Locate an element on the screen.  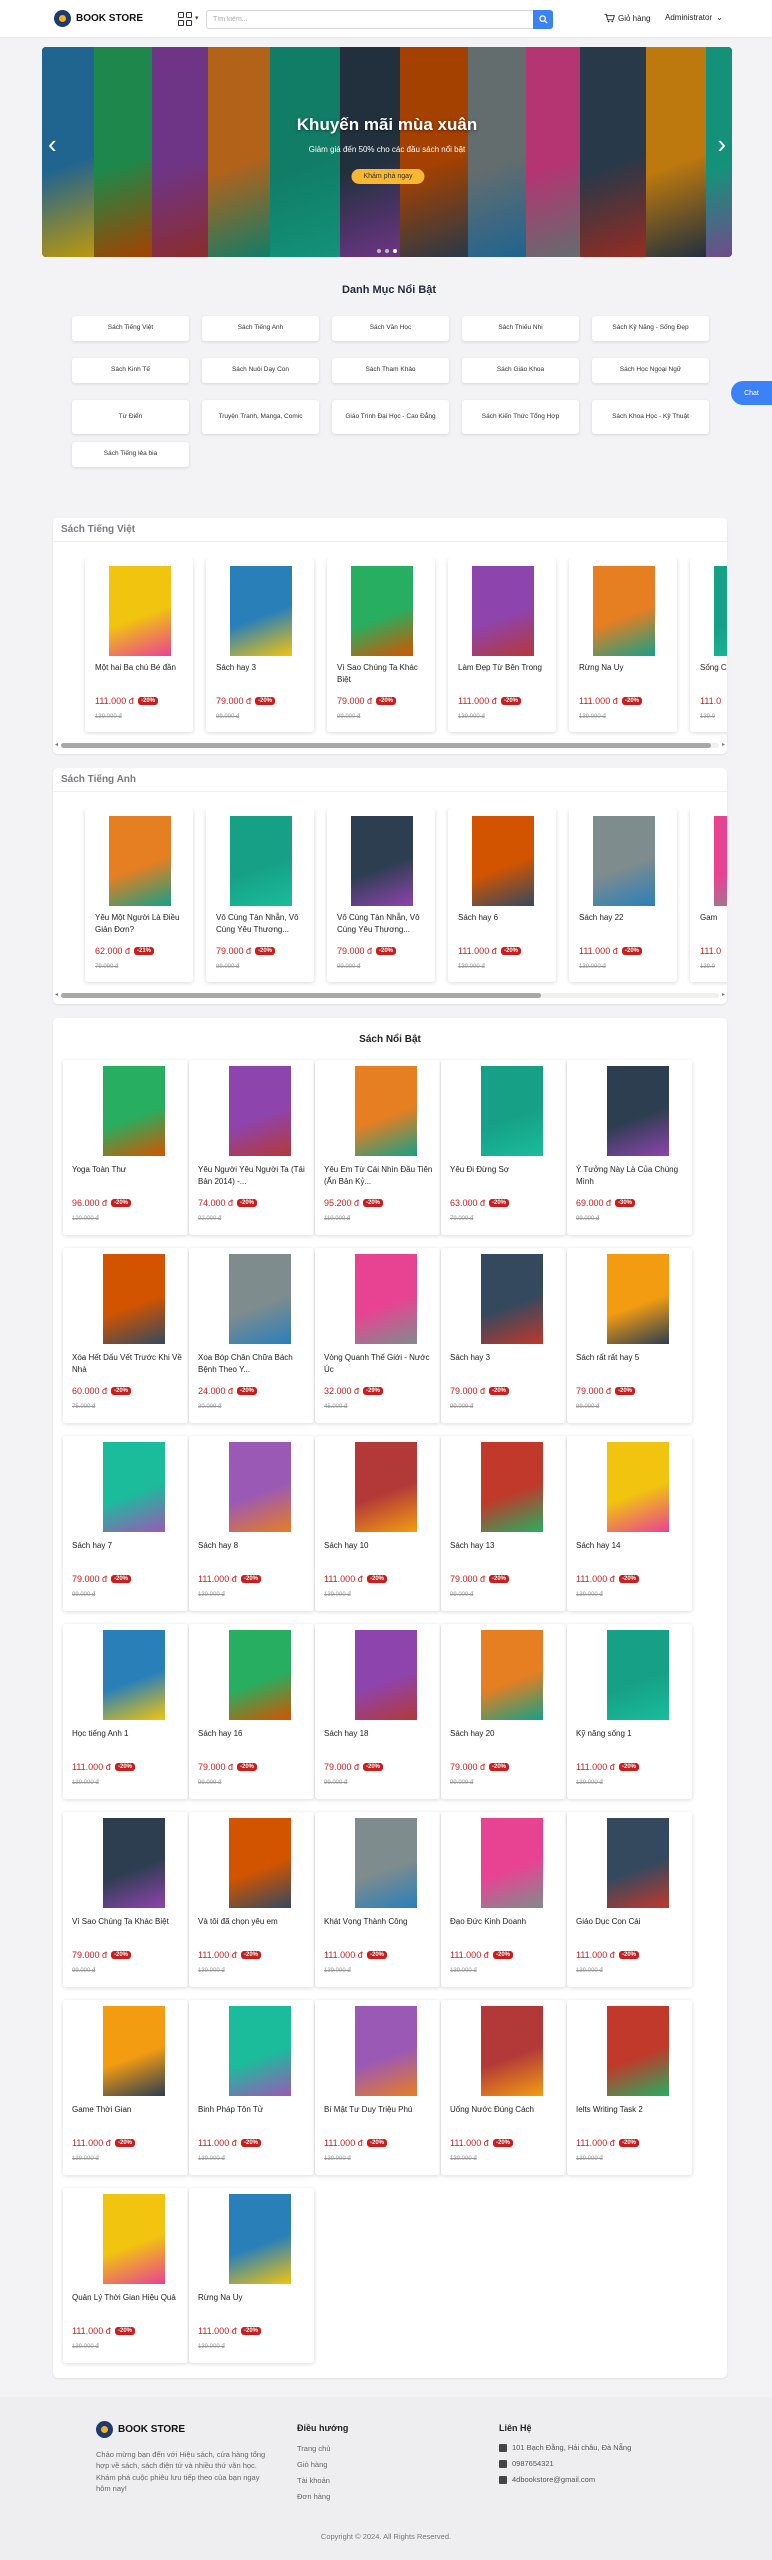
product-name: Sách hay 7 is located at coordinates (127, 1546).